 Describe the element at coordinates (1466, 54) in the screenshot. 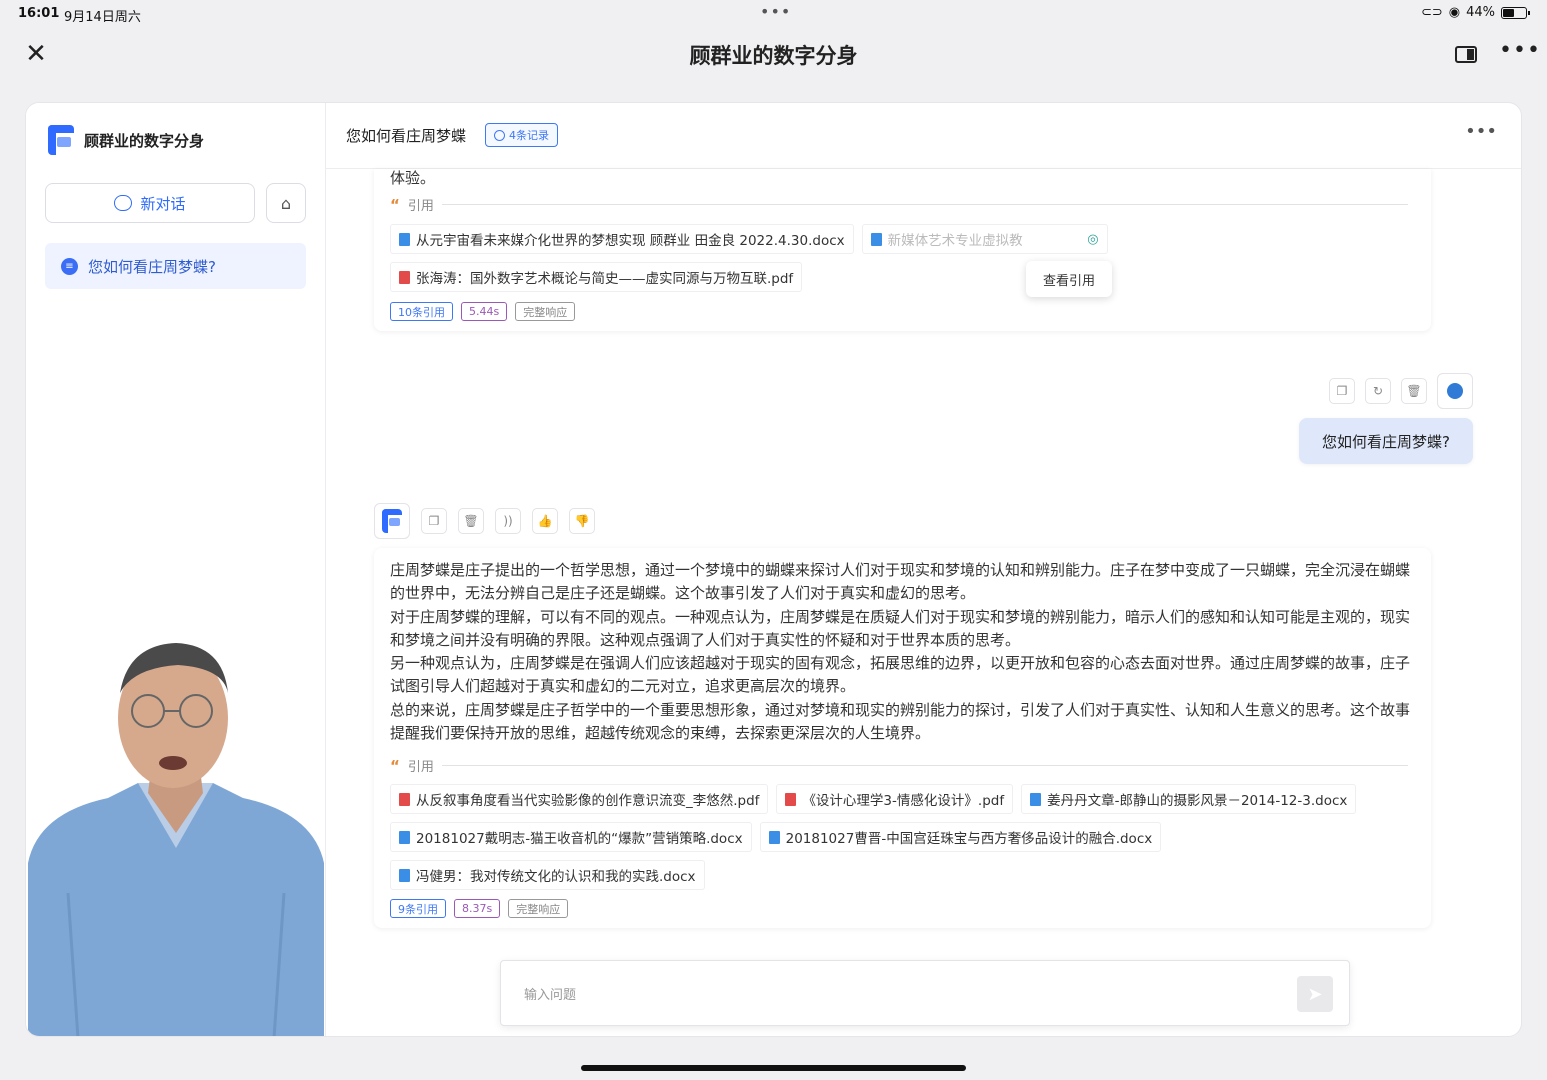

I see `split-view-icon` at that location.